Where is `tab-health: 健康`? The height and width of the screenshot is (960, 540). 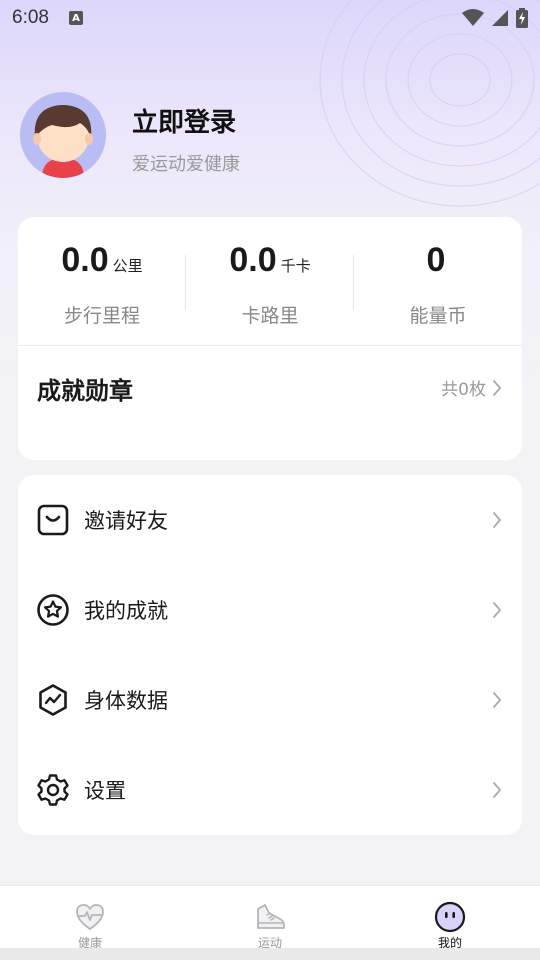
tab-health: 健康 is located at coordinates (90, 918).